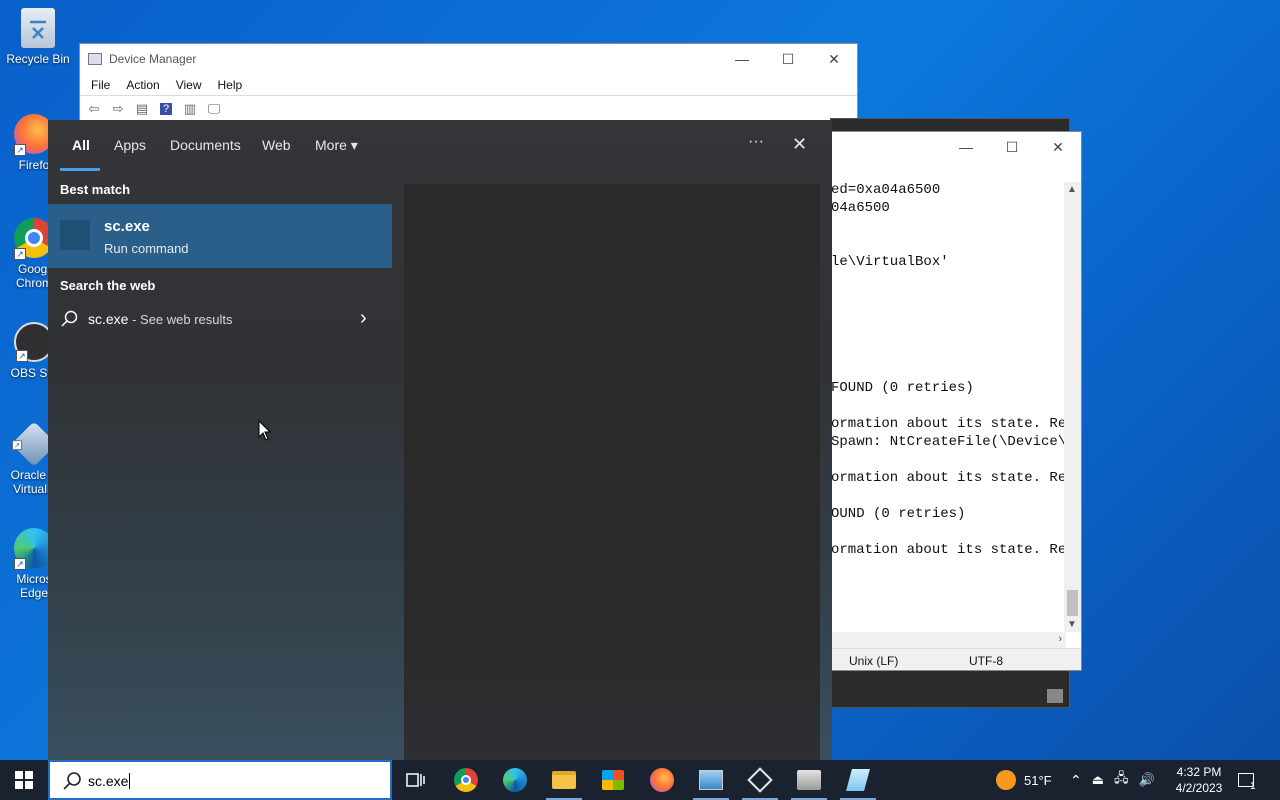 The width and height of the screenshot is (1280, 800). I want to click on clock-date: 4/2/2023, so click(1199, 788).